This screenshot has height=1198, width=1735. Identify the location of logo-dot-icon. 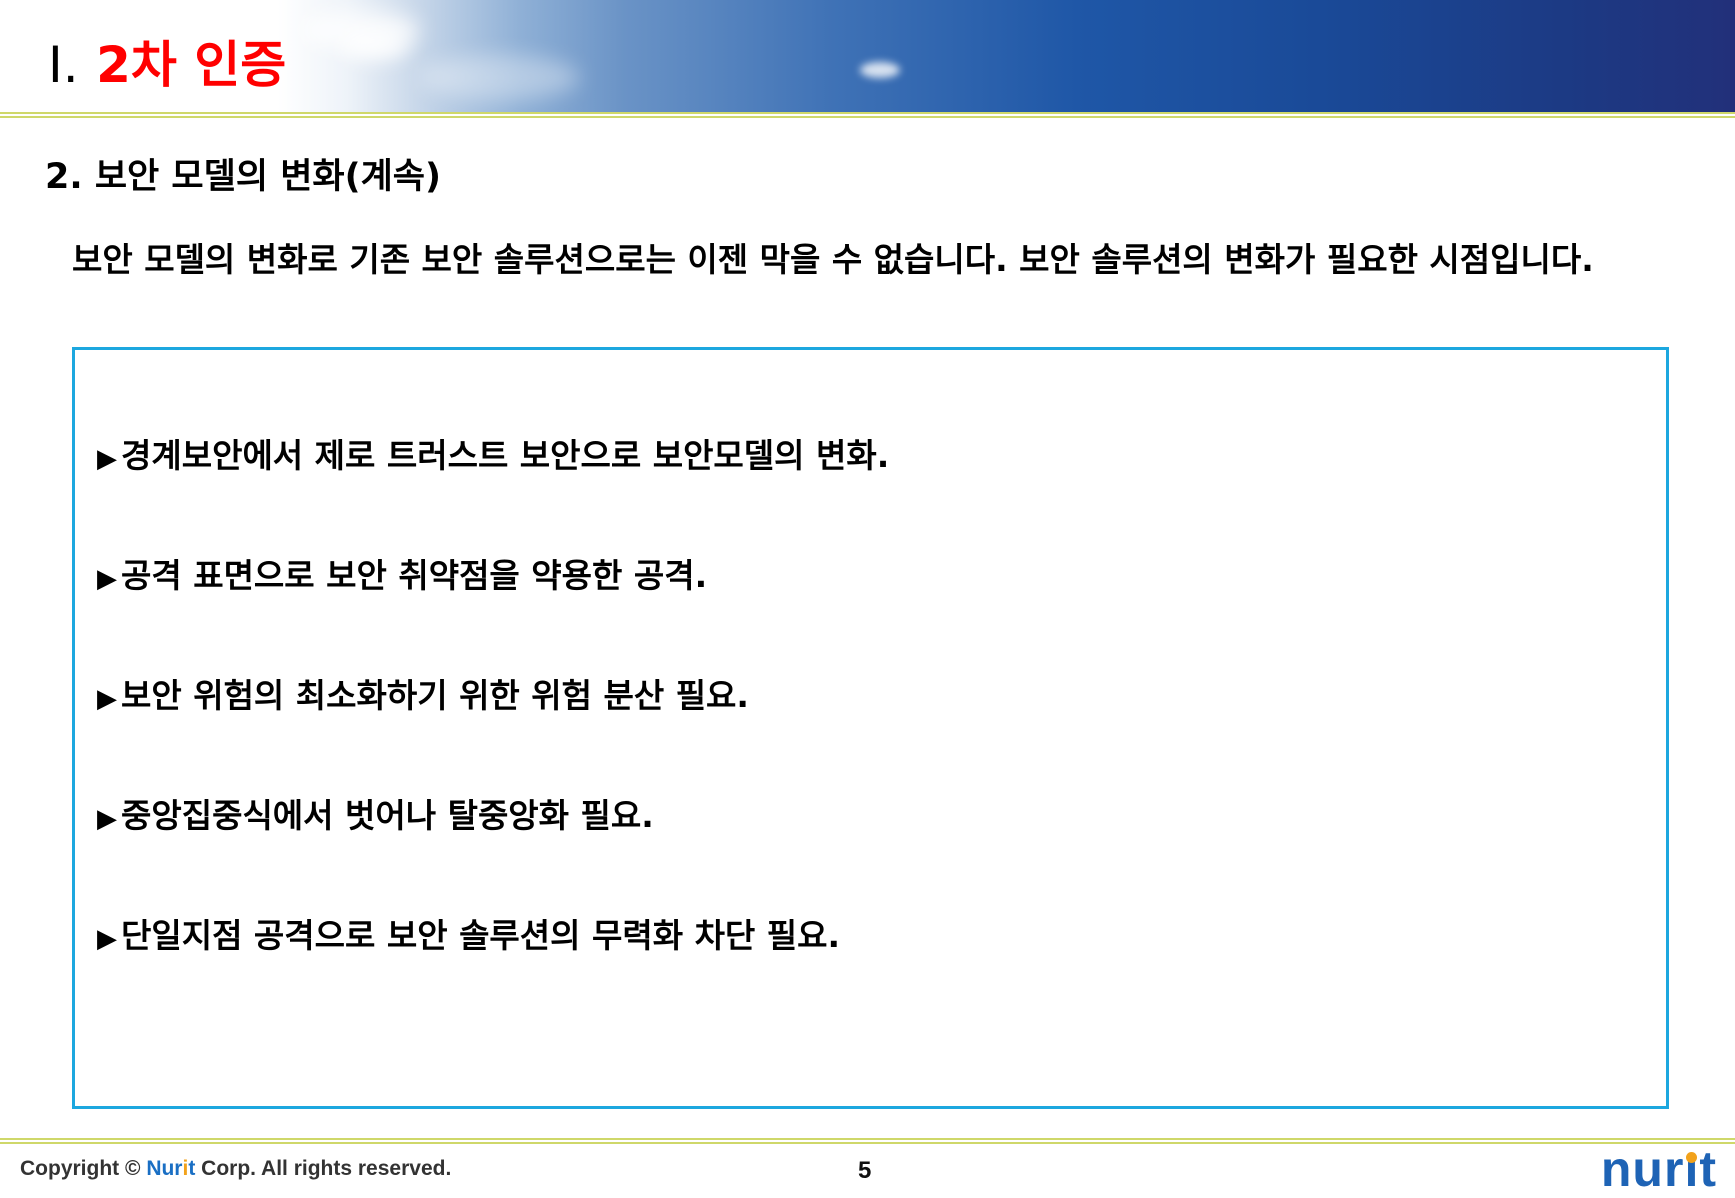
(1691, 1157).